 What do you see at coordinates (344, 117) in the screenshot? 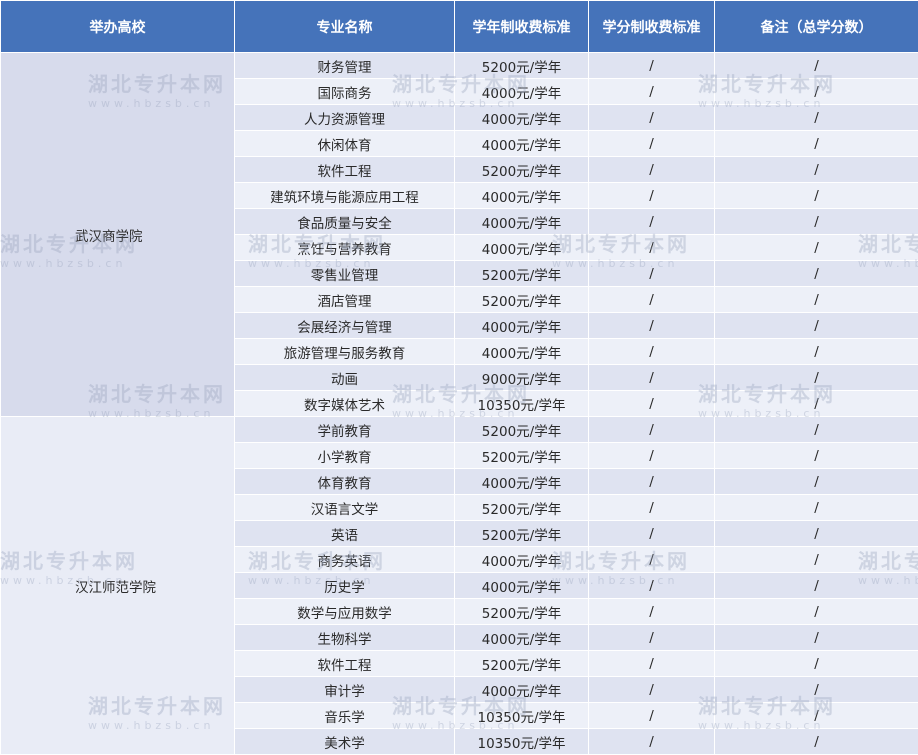
I see `major-cell: 人力资源管理` at bounding box center [344, 117].